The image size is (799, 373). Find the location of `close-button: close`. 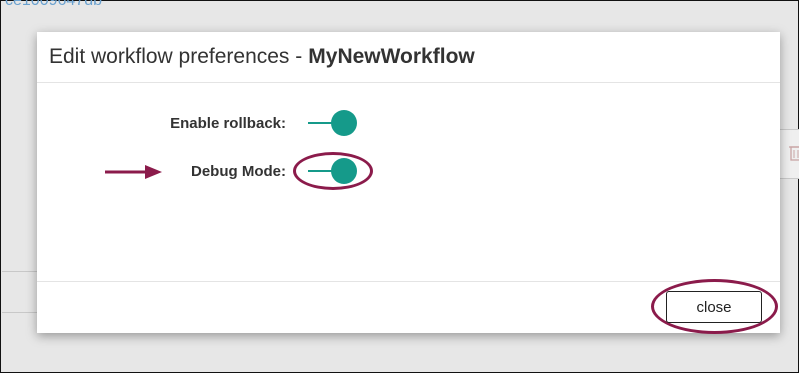

close-button: close is located at coordinates (714, 307).